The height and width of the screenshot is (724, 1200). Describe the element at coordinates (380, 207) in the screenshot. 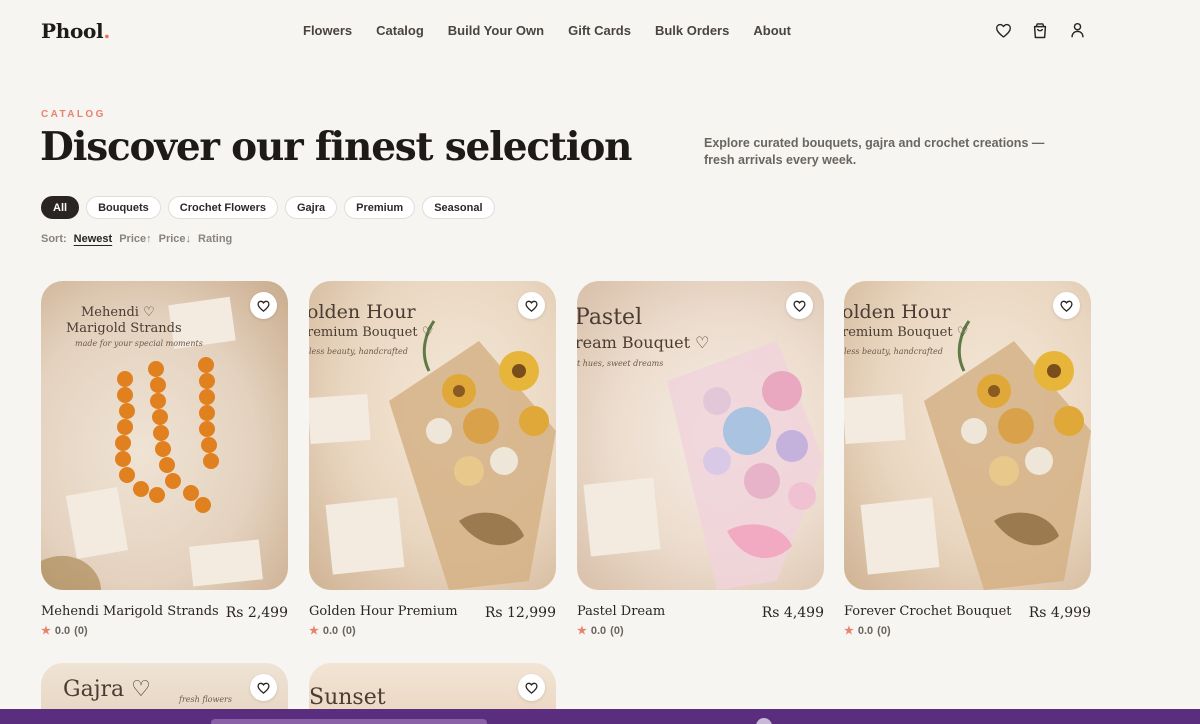

I see `filter-chip-premium: Premium` at that location.